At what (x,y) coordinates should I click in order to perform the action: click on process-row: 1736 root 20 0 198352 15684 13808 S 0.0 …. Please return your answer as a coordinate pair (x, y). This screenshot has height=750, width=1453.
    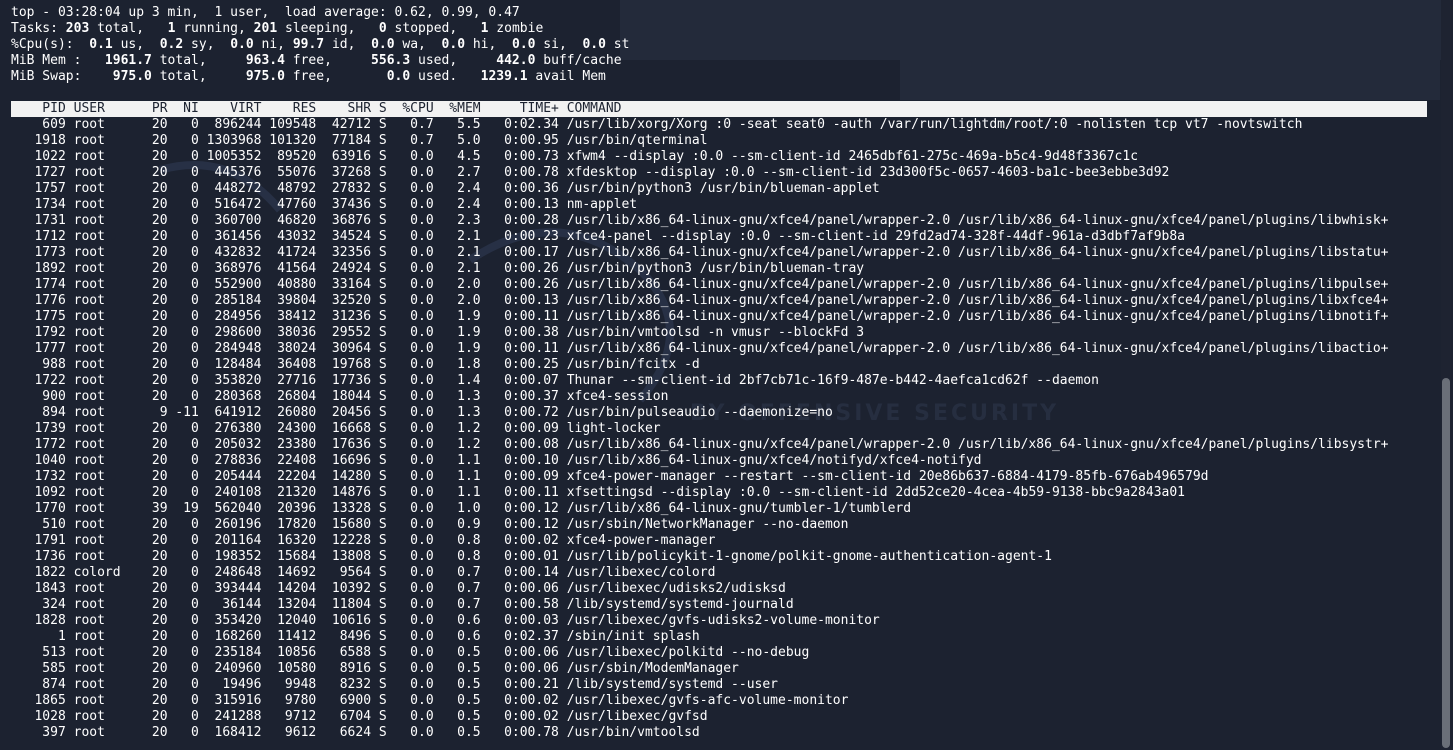
    Looking at the image, I should click on (531, 556).